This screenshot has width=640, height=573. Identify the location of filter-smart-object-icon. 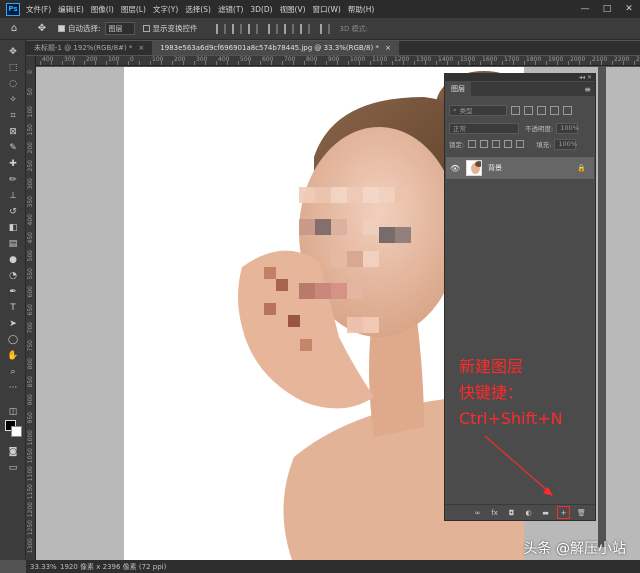
(567, 110).